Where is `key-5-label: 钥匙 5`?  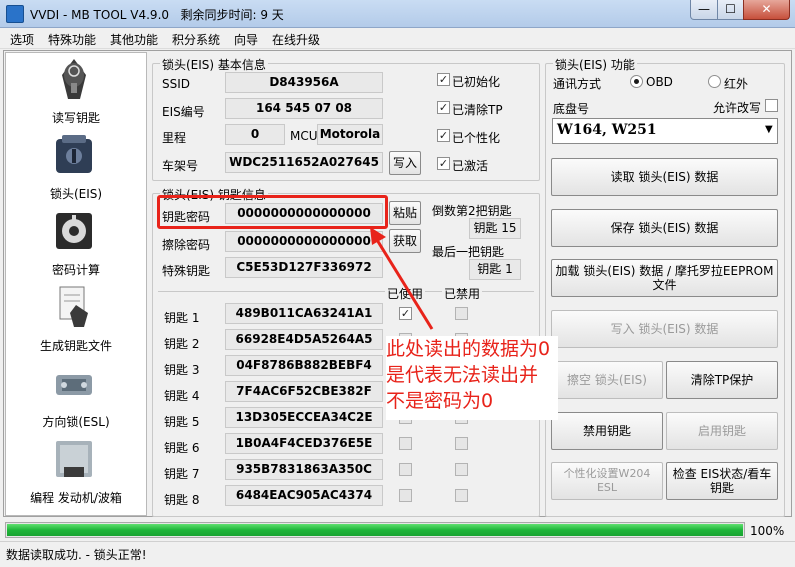
key-5-label: 钥匙 5 is located at coordinates (182, 422).